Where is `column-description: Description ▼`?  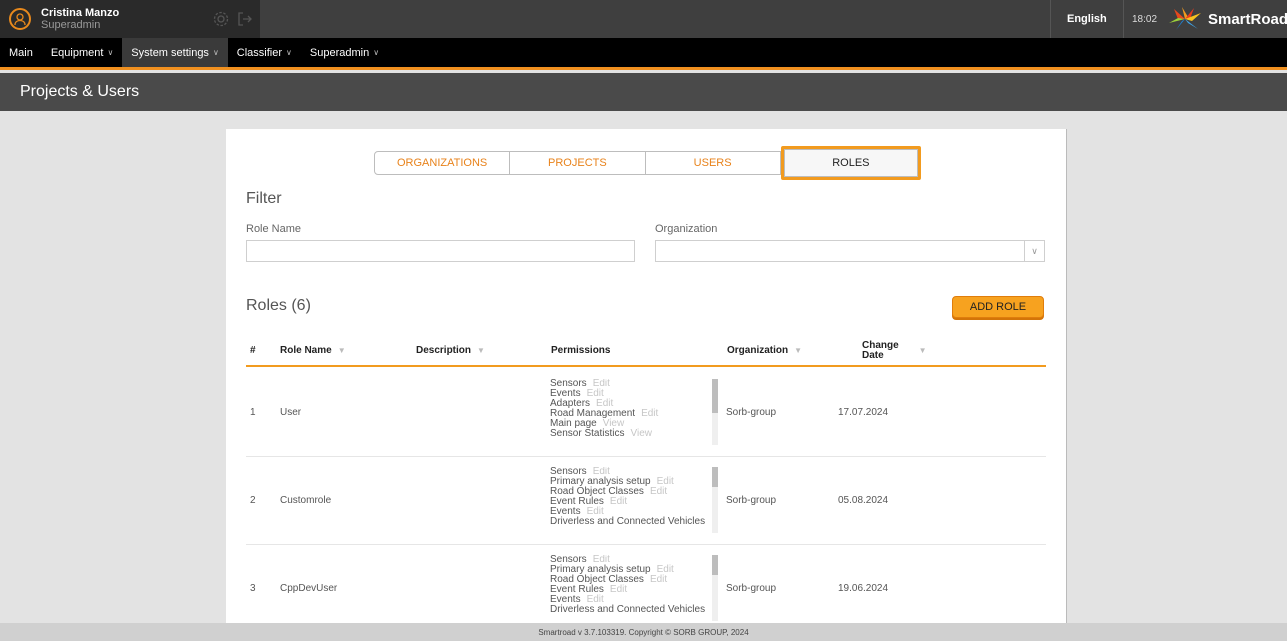
column-description: Description ▼ is located at coordinates (450, 350).